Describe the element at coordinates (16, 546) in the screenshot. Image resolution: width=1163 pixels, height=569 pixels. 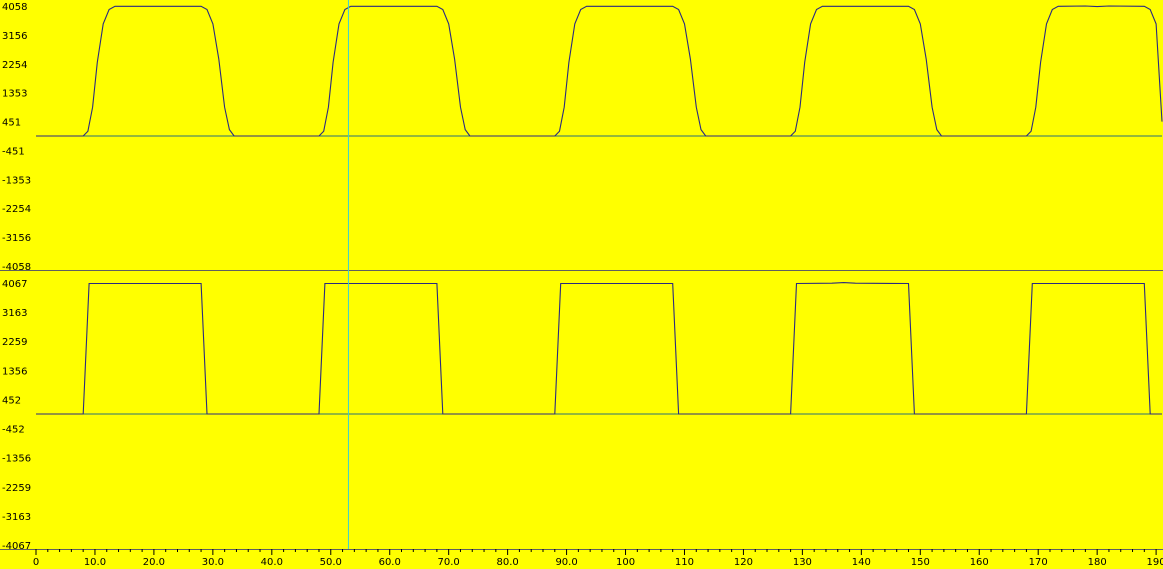
I see `y-tick-label: -4067` at that location.